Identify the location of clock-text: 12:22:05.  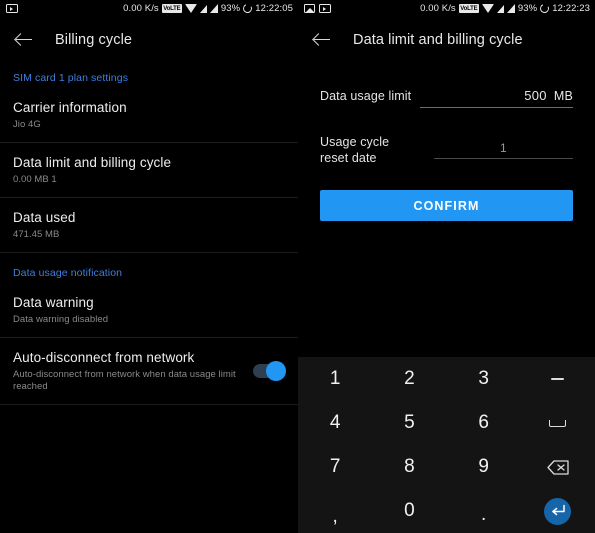
(274, 8).